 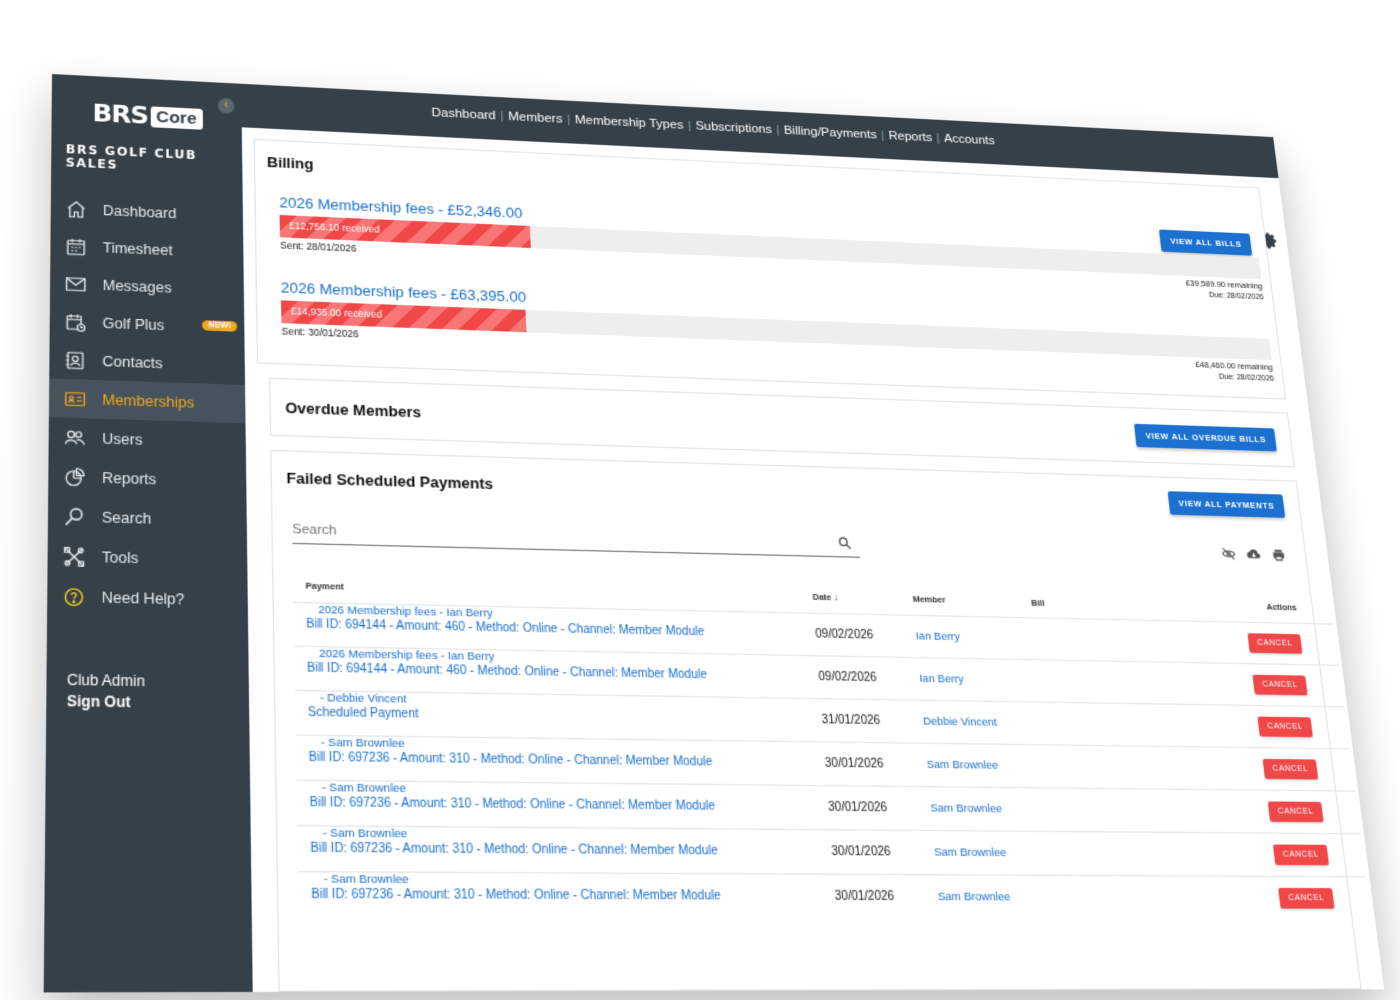 I want to click on view-all-overdue-bills-button: VIEW ALL OVERDUE BILLS, so click(x=1206, y=438).